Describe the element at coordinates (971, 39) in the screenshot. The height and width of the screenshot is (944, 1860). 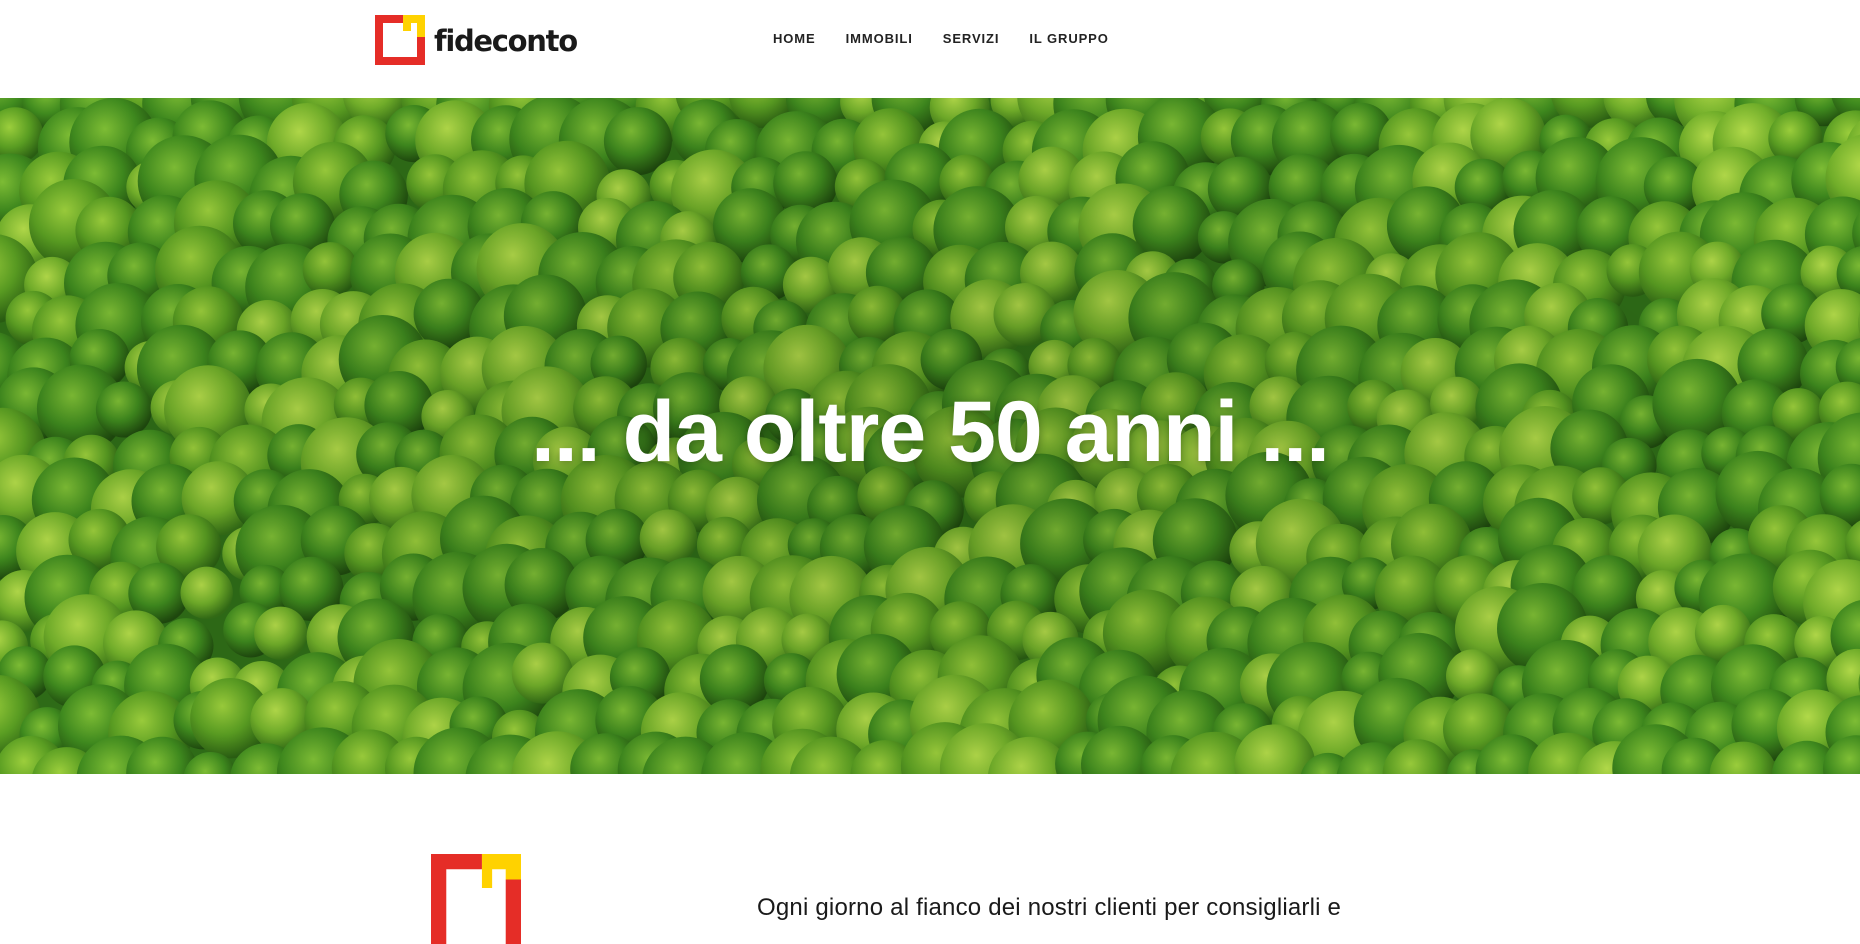
I see `nav-servizi: SERVIZI` at that location.